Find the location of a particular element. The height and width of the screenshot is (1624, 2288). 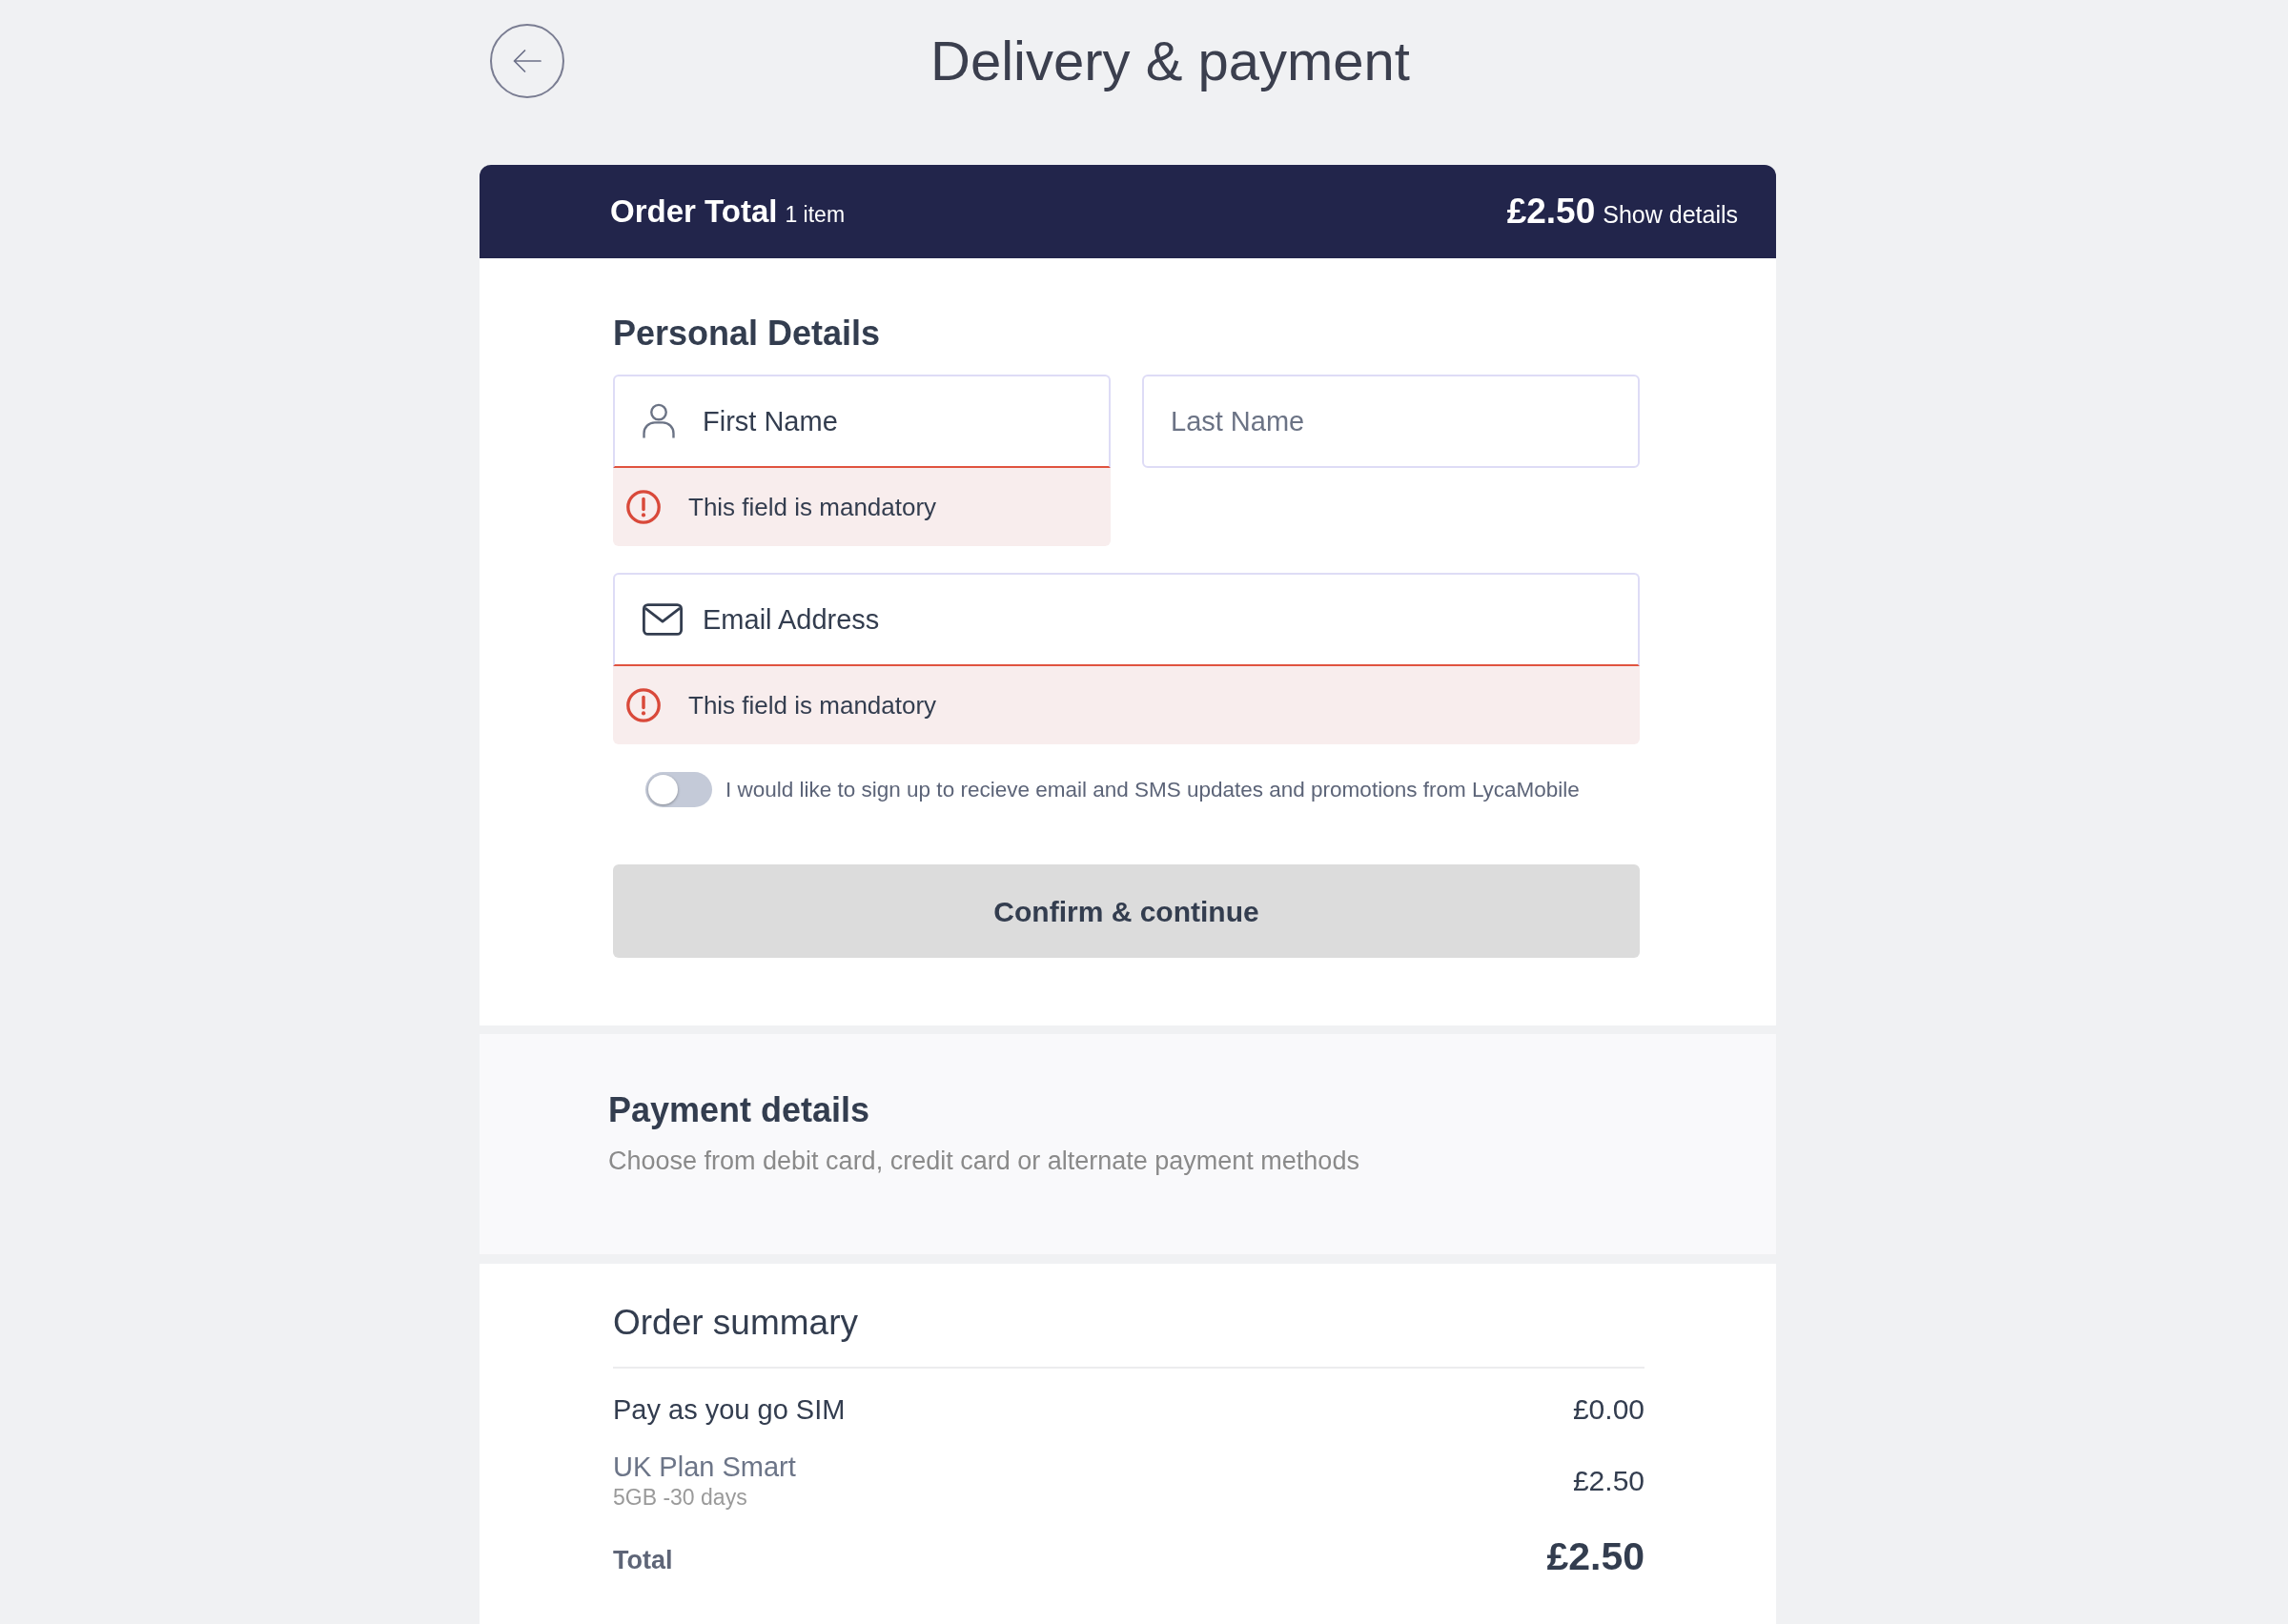

arrow-left-icon is located at coordinates (527, 61).